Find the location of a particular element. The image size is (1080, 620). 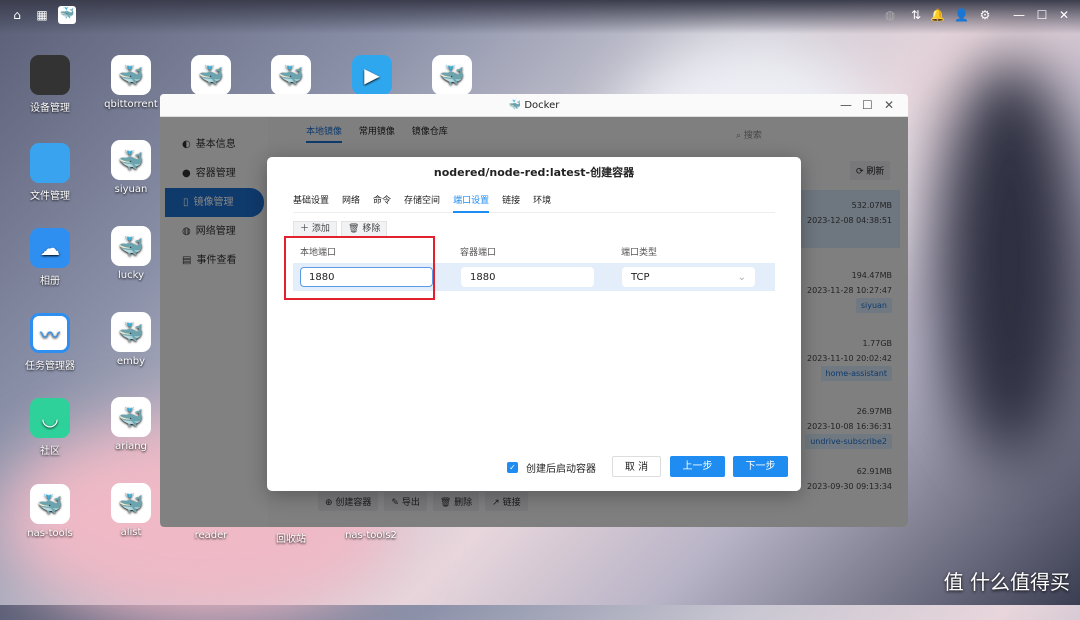

desktop-icon-emby: 🐳 emby is located at coordinates (131, 339).